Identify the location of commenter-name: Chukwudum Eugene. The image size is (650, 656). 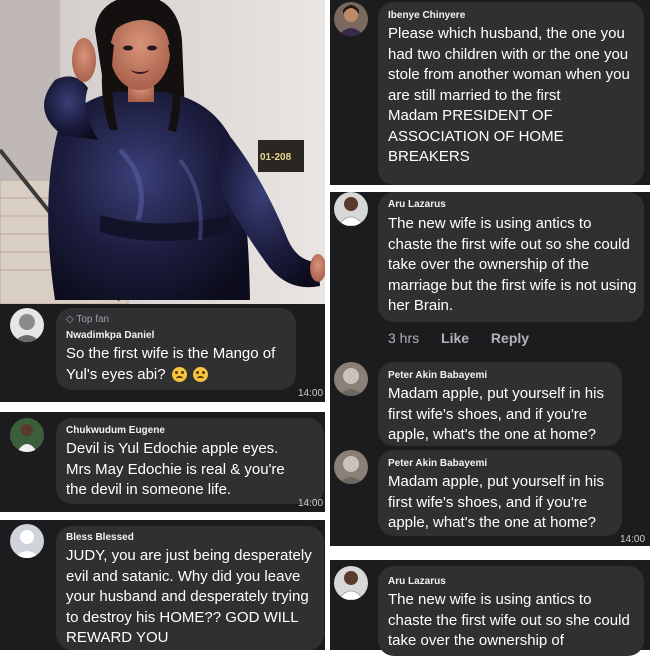
(115, 430).